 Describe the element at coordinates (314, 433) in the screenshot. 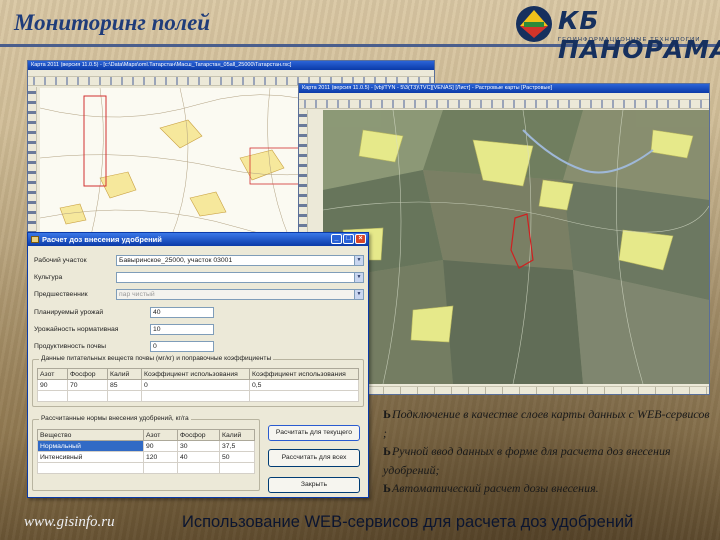

I see `calc-current-button: Расчитать для текущего` at that location.